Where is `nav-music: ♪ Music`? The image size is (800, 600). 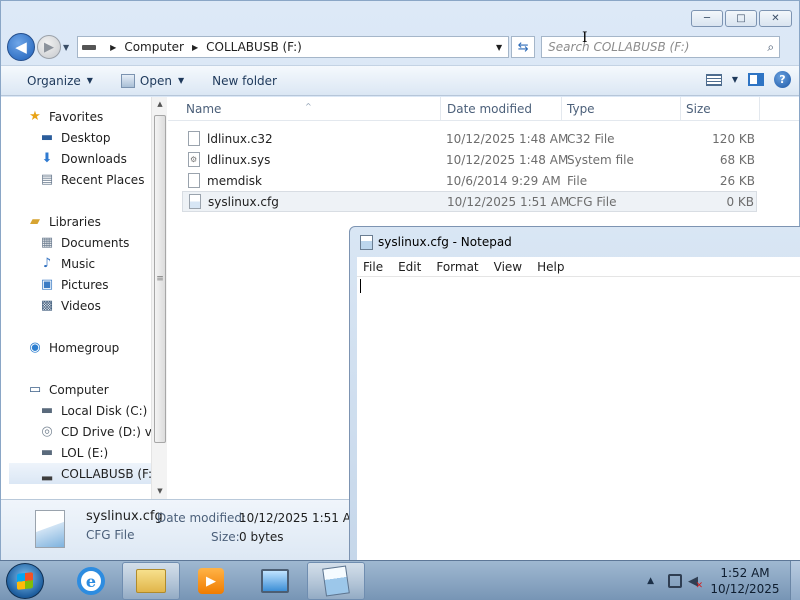 nav-music: ♪ Music is located at coordinates (80, 263).